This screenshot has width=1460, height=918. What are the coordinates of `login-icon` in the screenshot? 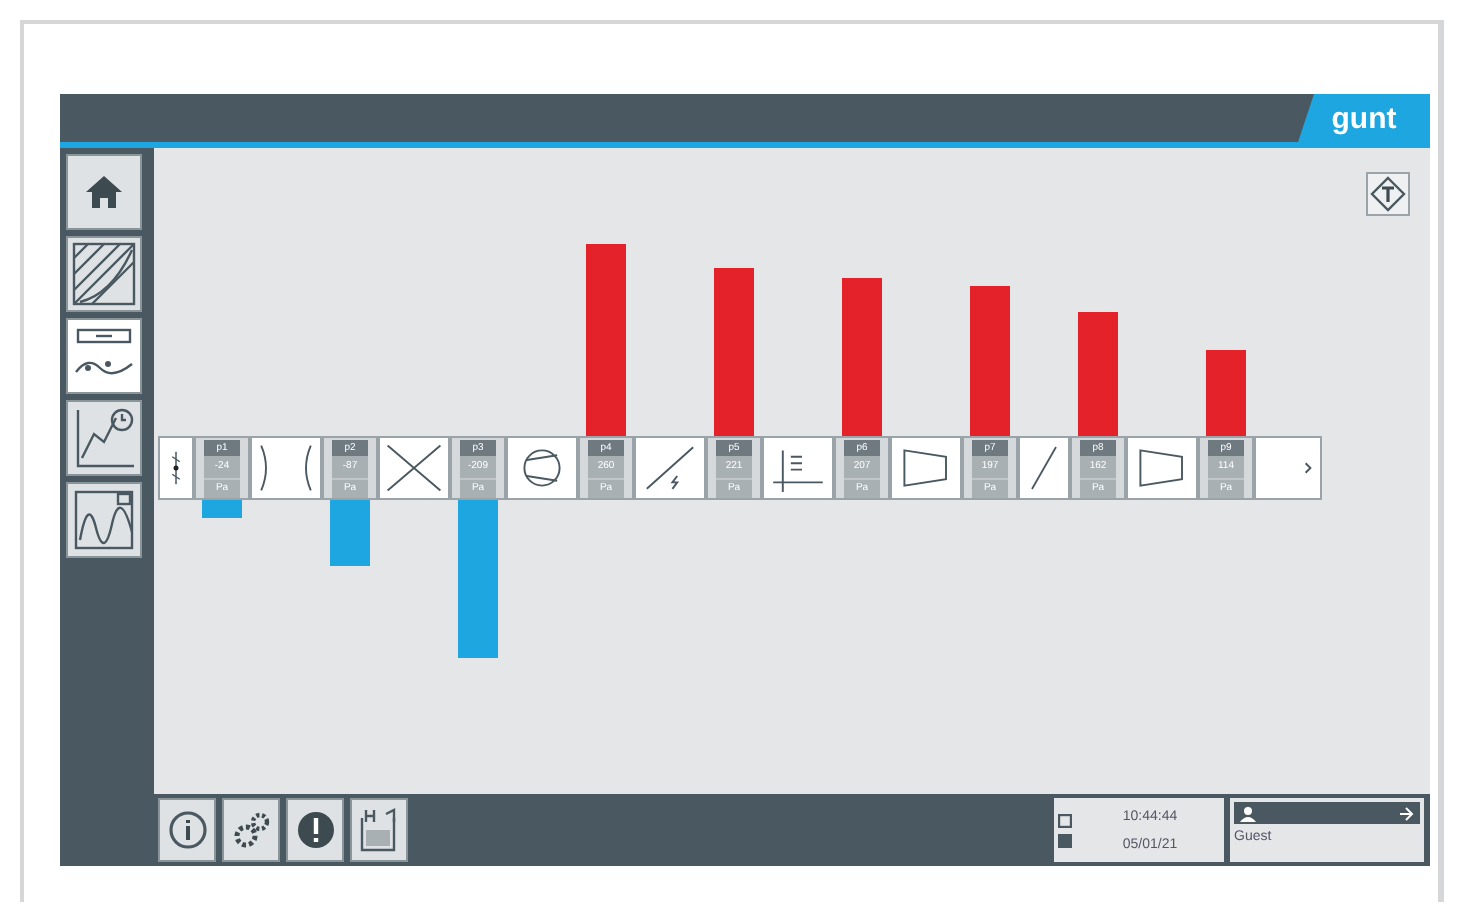 It's located at (1406, 813).